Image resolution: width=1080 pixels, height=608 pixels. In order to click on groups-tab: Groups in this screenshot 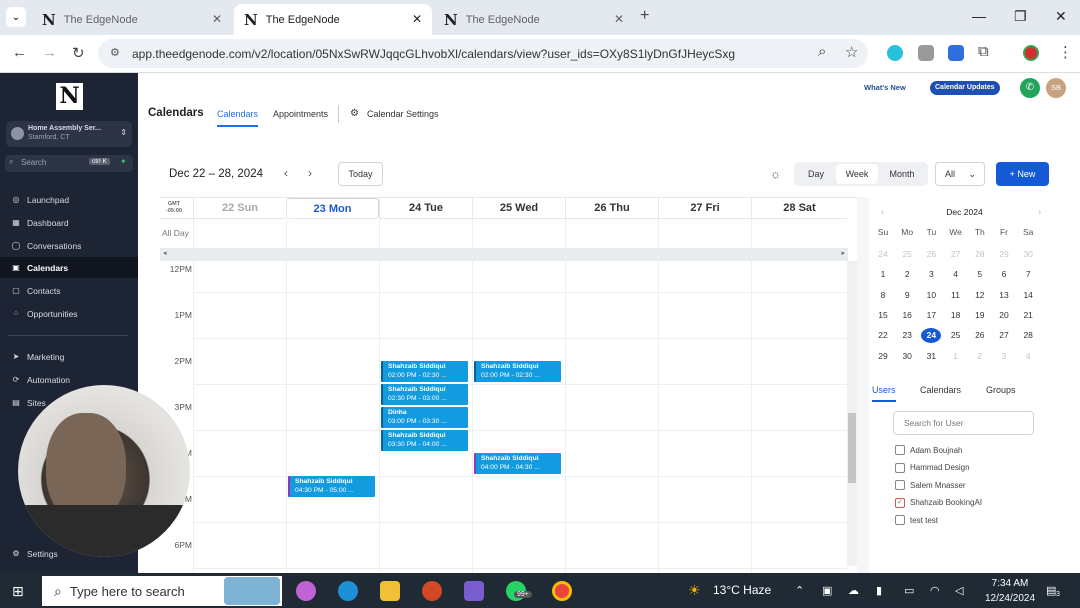, I will do `click(1001, 390)`.